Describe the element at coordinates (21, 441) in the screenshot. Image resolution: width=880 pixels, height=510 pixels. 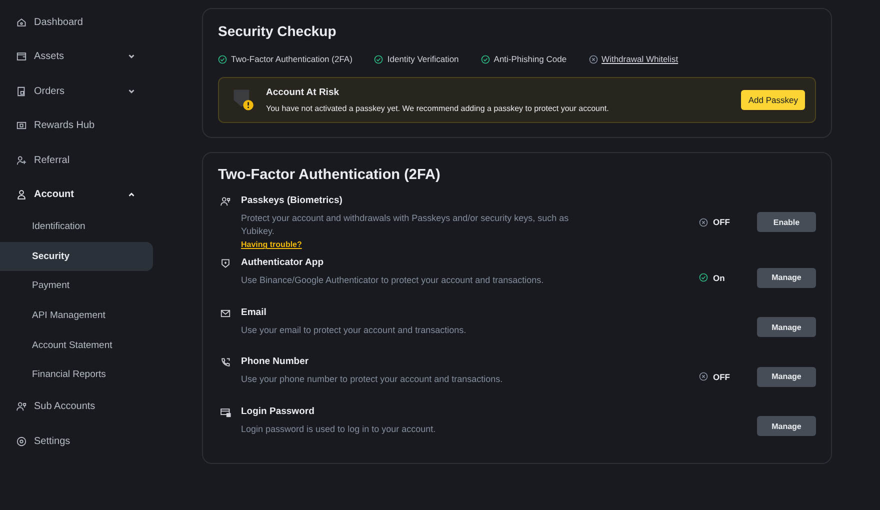
I see `settings-icon` at that location.